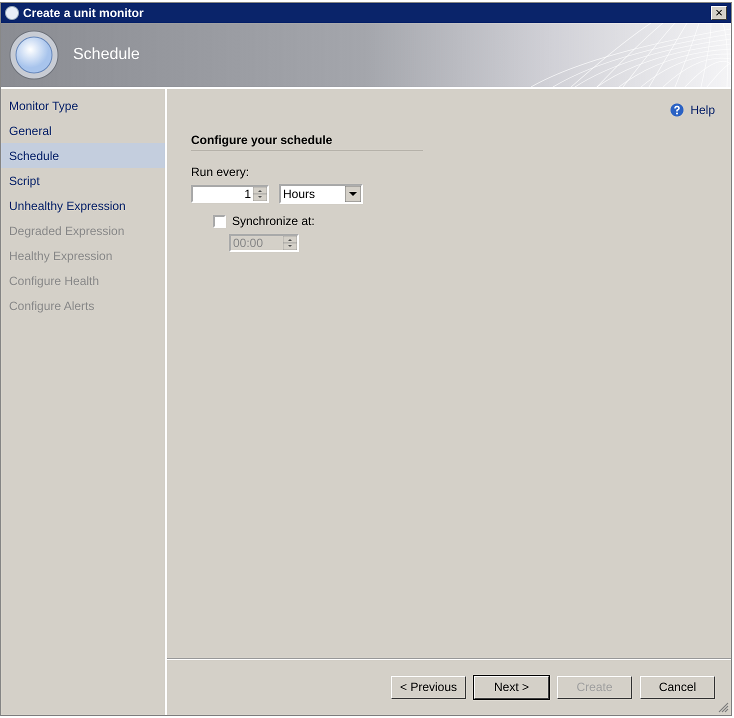 Image resolution: width=734 pixels, height=718 pixels. What do you see at coordinates (353, 194) in the screenshot?
I see `dropdown-arrow-icon` at bounding box center [353, 194].